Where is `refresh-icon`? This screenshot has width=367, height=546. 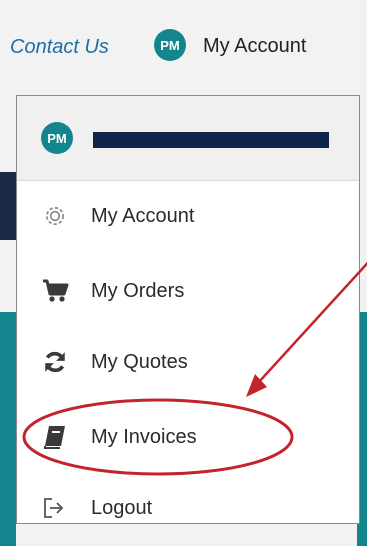 refresh-icon is located at coordinates (55, 362).